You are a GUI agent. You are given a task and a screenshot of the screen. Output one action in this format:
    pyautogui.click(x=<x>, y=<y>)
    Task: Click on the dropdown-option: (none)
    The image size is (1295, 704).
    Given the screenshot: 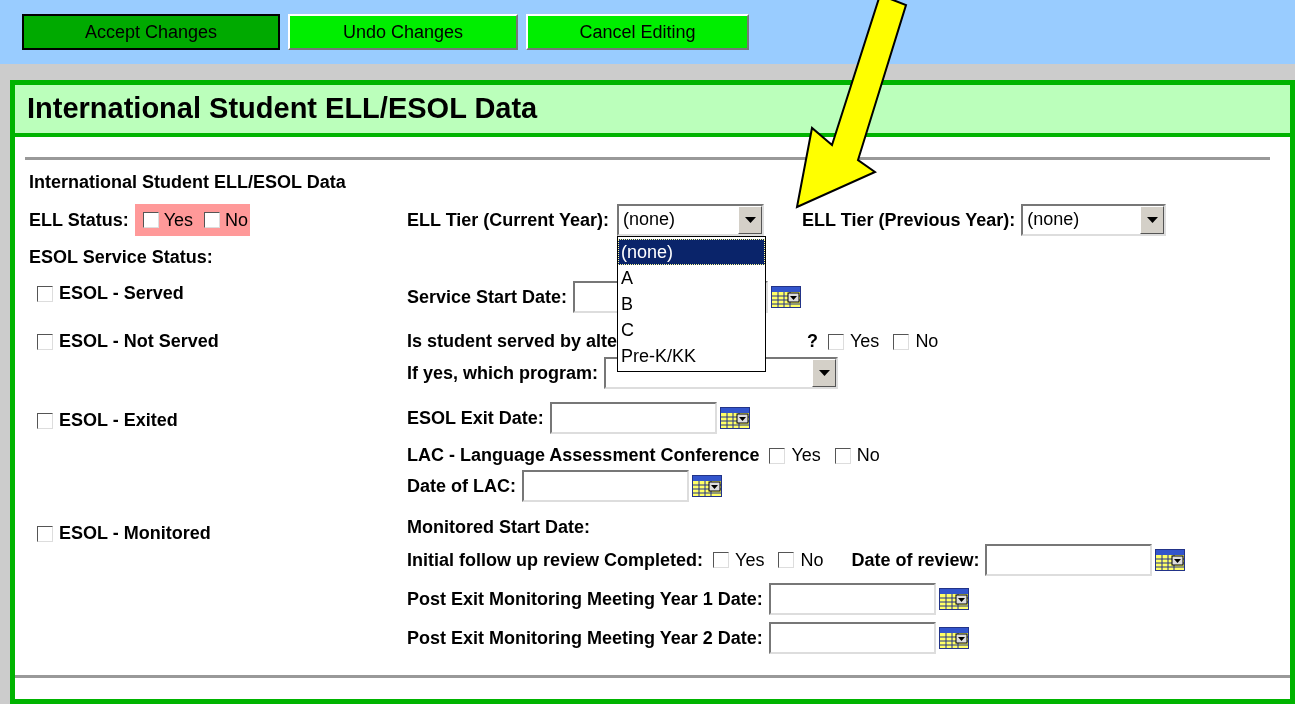 What is the action you would take?
    pyautogui.click(x=692, y=252)
    